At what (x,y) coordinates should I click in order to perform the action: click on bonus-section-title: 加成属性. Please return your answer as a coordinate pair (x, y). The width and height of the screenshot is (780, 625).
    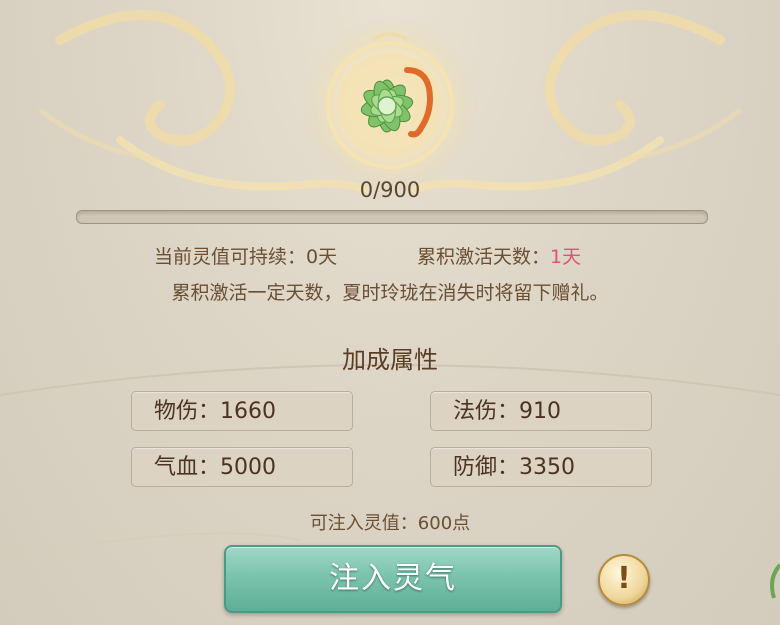
    Looking at the image, I should click on (390, 360).